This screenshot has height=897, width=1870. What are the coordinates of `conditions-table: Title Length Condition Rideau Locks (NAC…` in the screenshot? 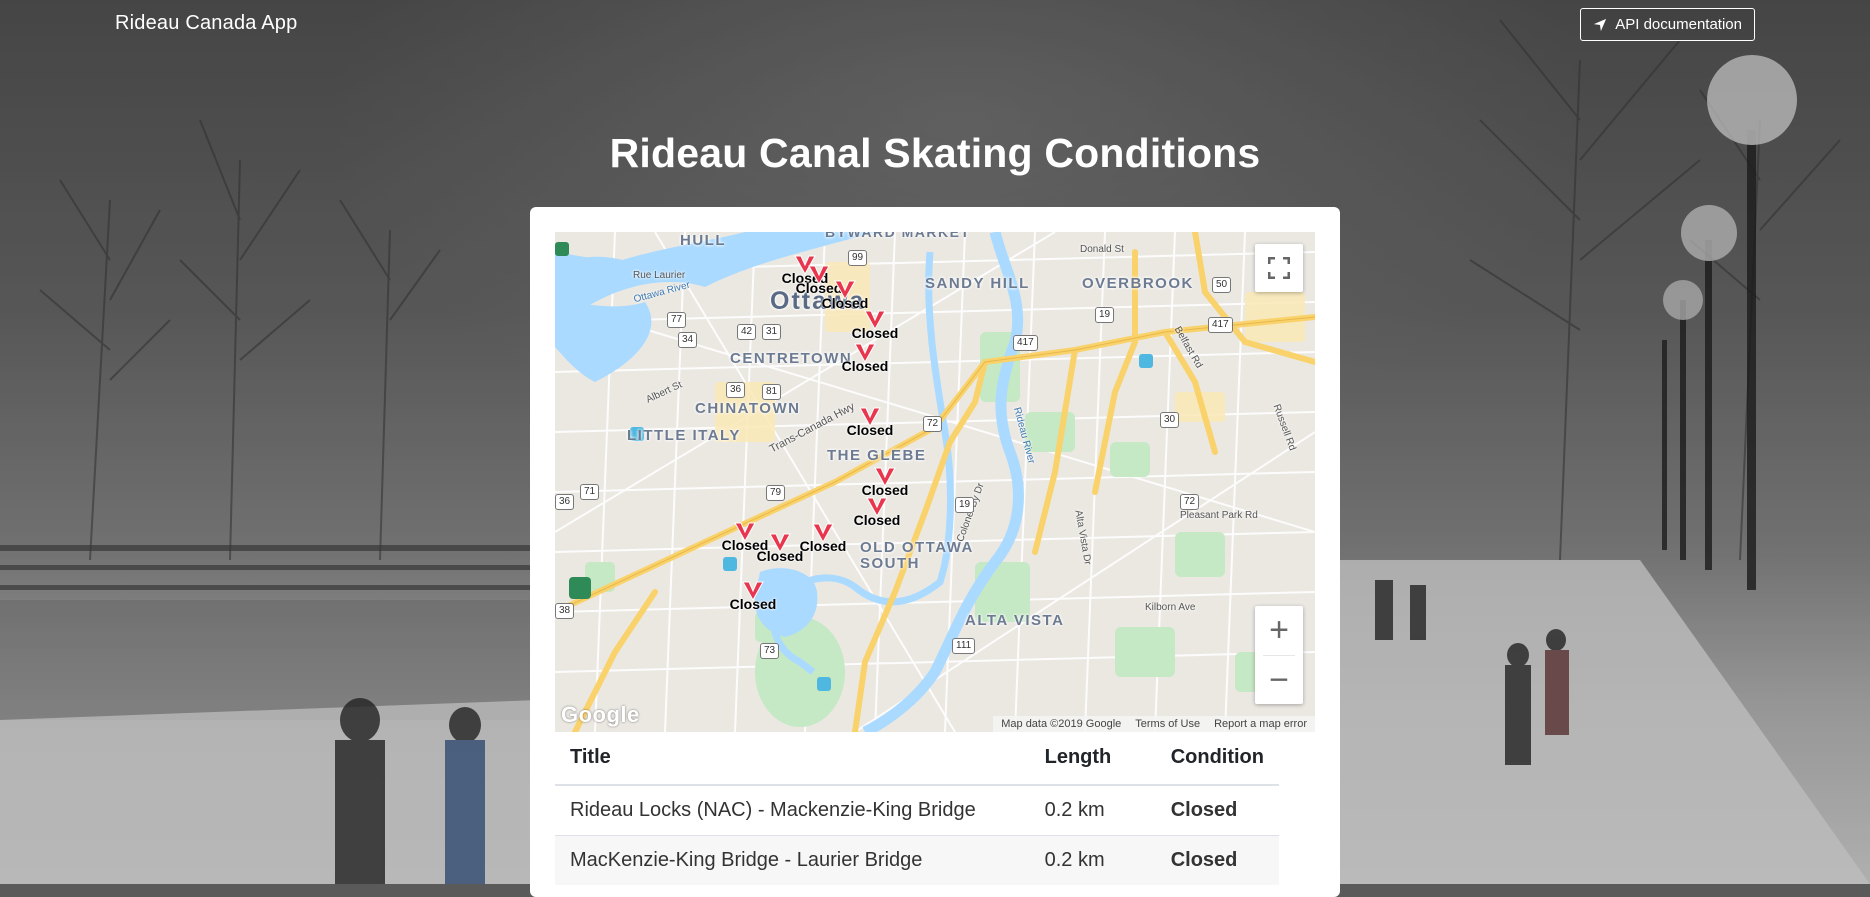 It's located at (917, 808).